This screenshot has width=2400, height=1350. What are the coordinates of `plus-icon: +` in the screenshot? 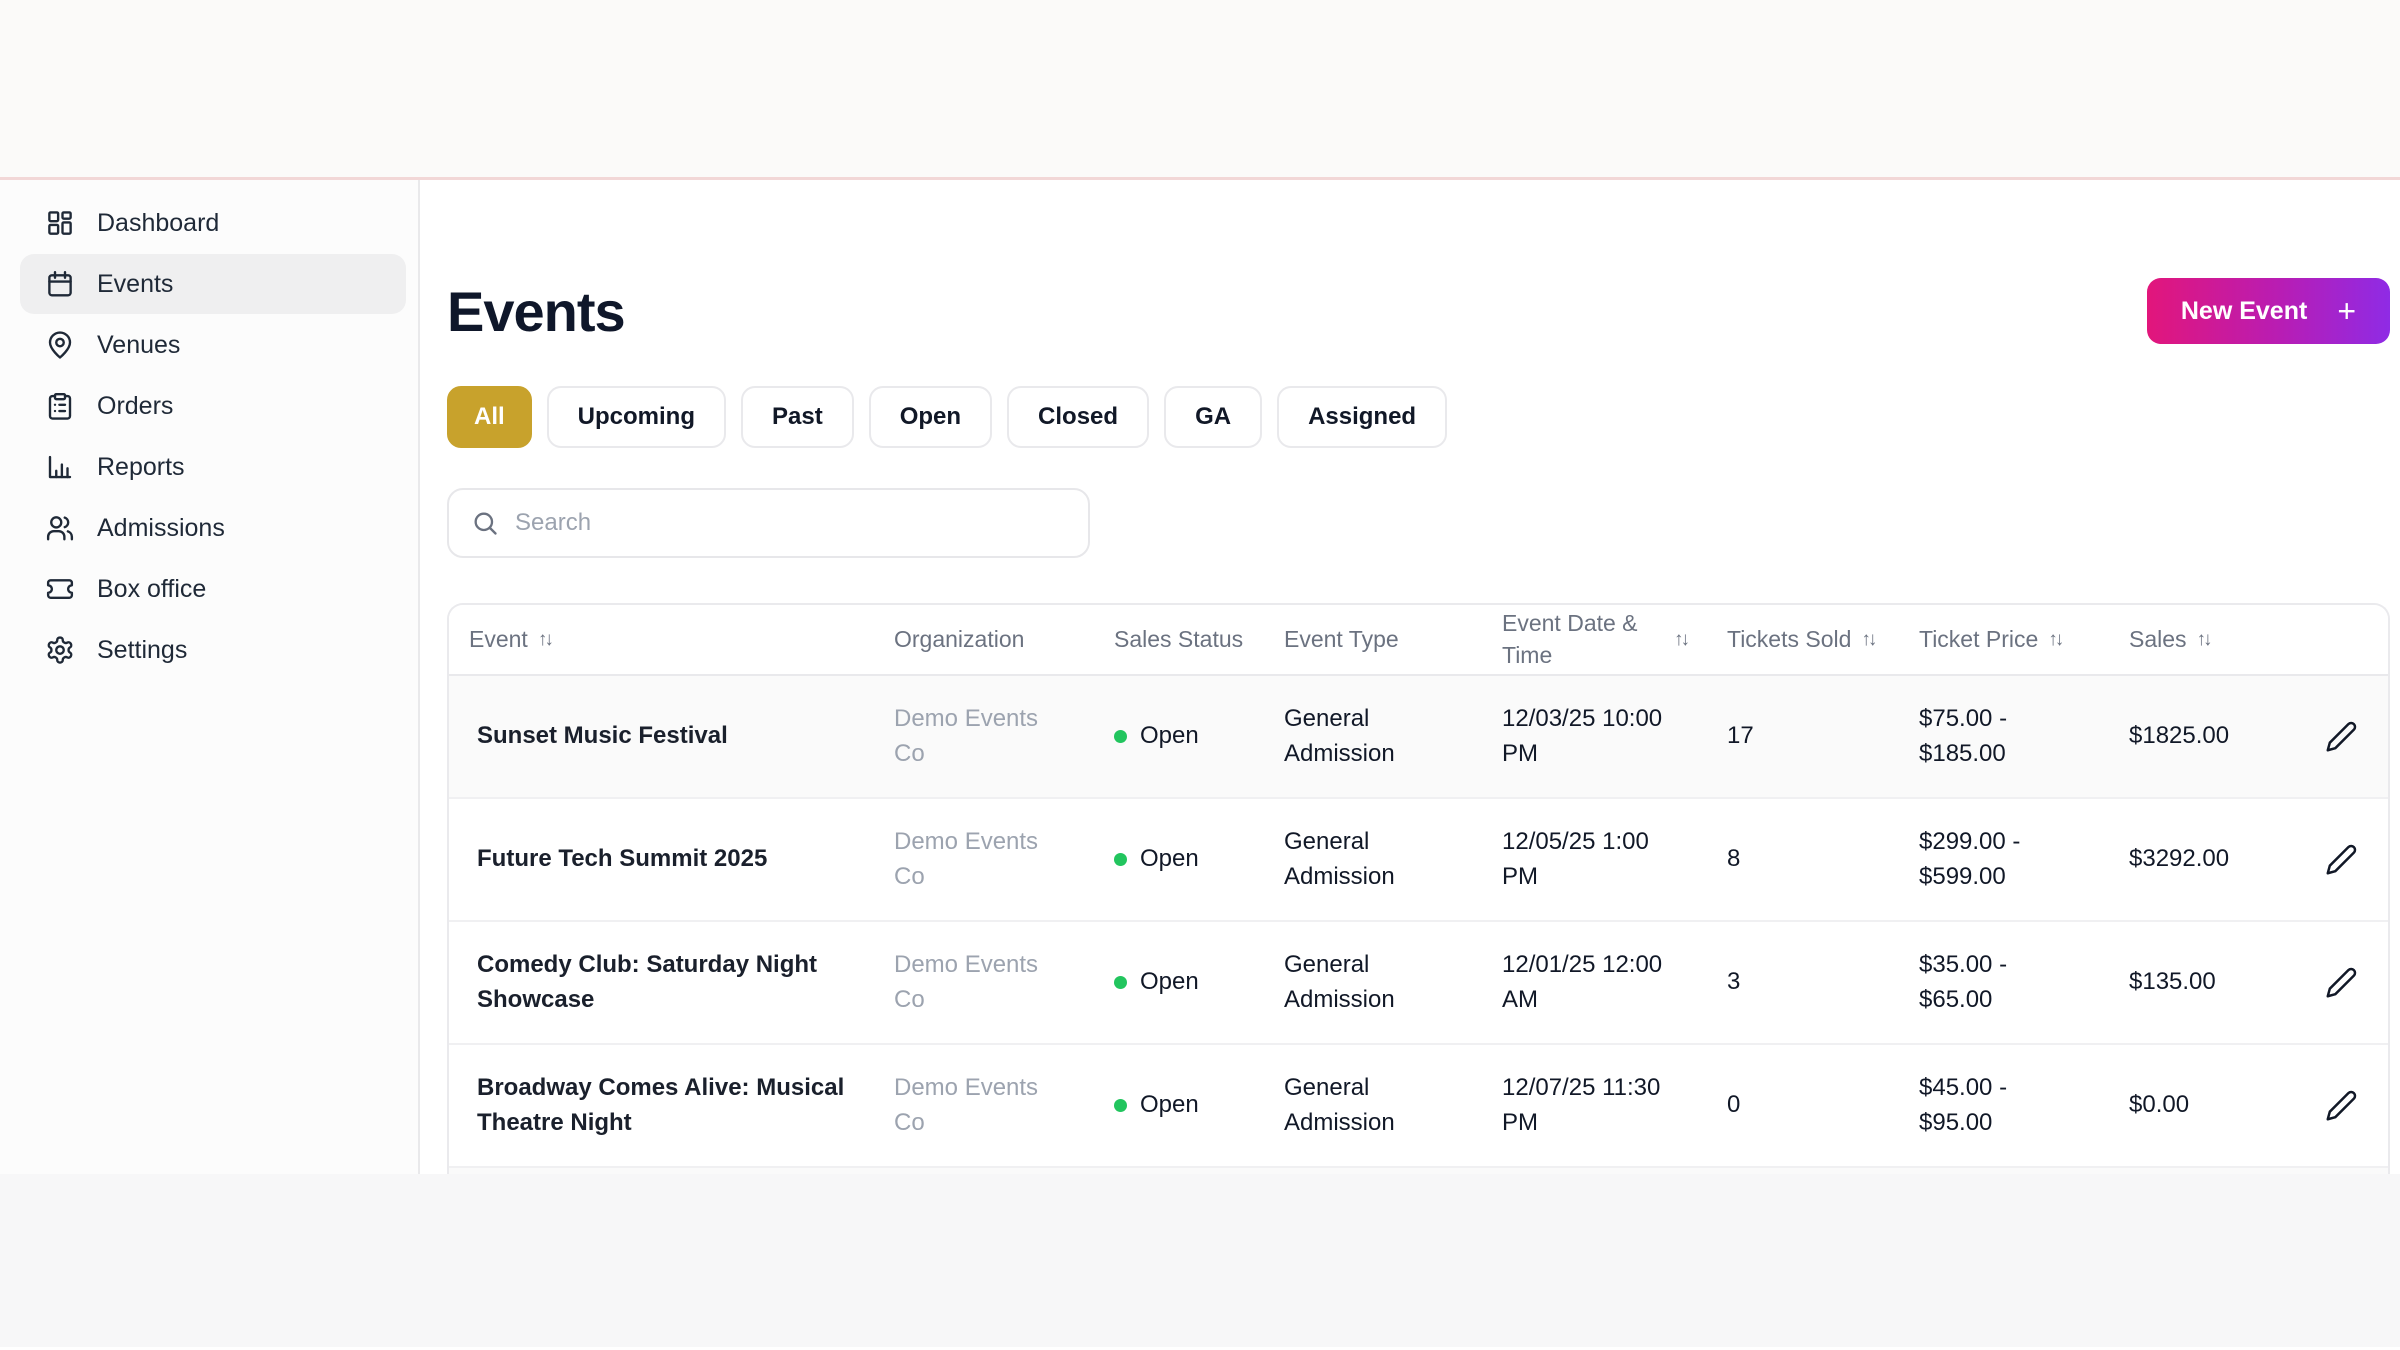 It's located at (2346, 311).